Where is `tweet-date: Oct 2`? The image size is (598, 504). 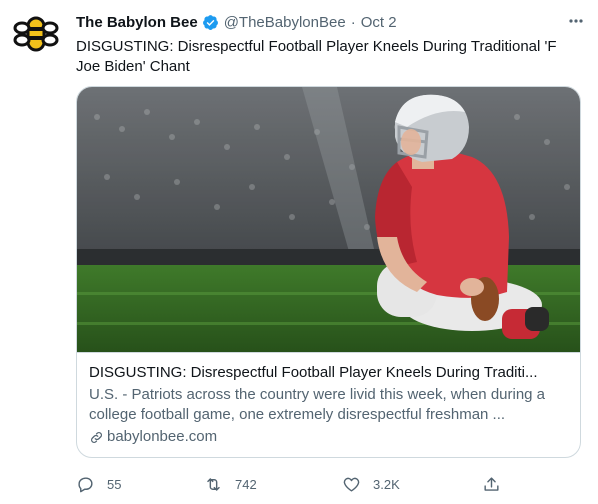
tweet-date: Oct 2 is located at coordinates (379, 22).